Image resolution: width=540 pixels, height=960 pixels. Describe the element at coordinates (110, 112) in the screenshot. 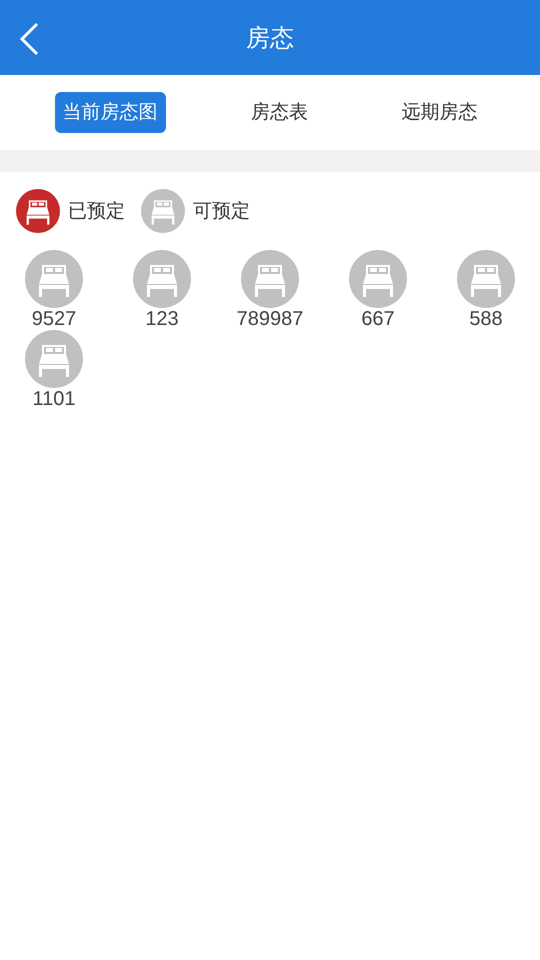

I see `tab: 当前房态图` at that location.